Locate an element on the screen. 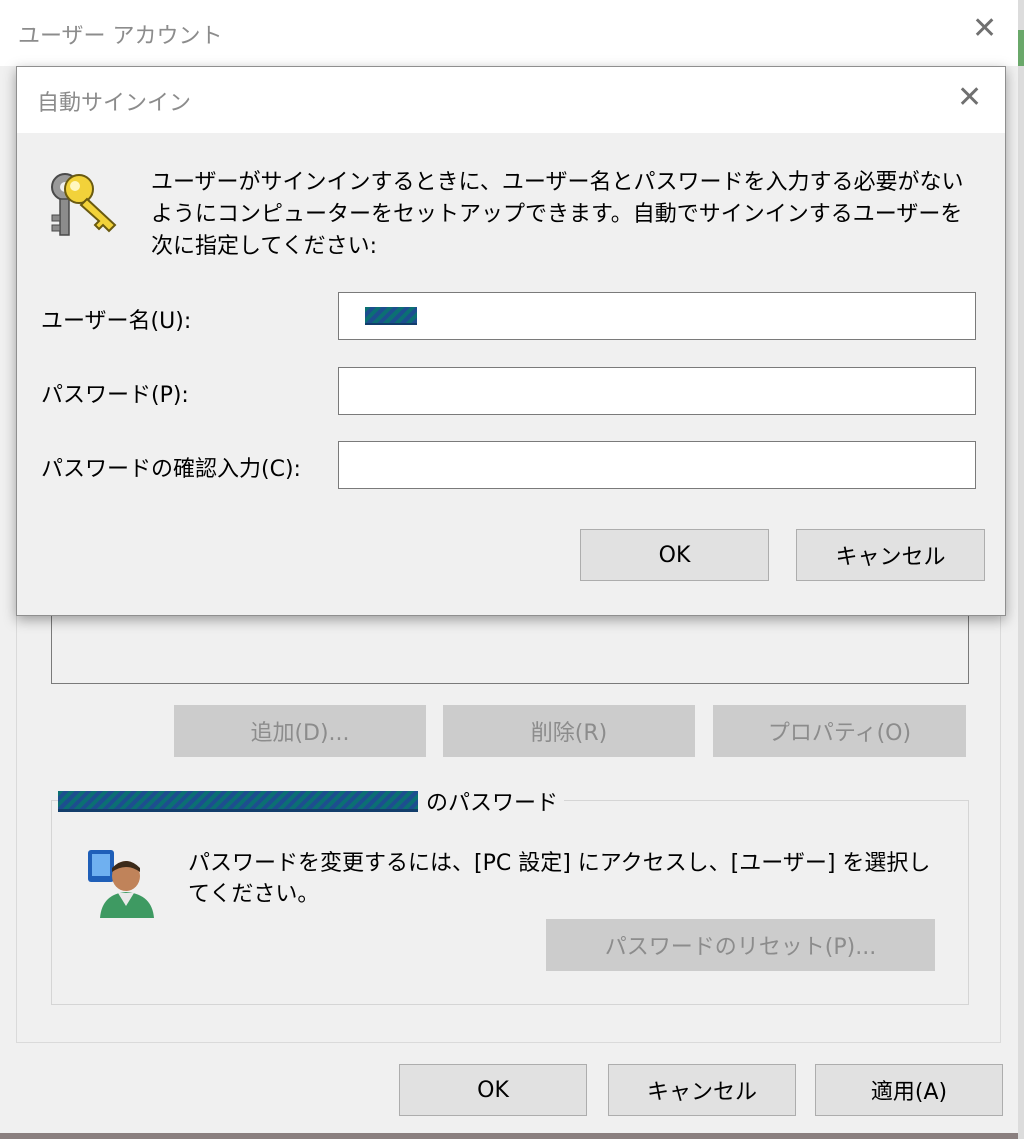 The height and width of the screenshot is (1139, 1024). properties-button: プロパティ(O) is located at coordinates (839, 731).